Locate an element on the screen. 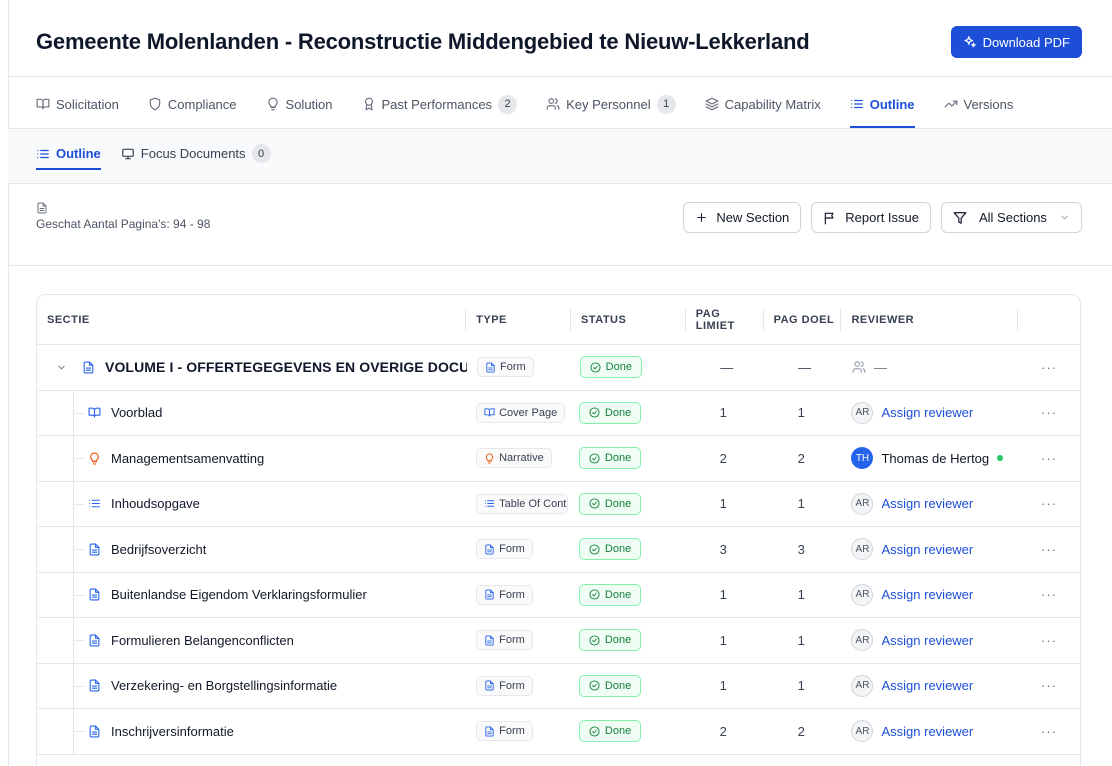 The width and height of the screenshot is (1112, 766). tab-compliance: Compliance is located at coordinates (192, 104).